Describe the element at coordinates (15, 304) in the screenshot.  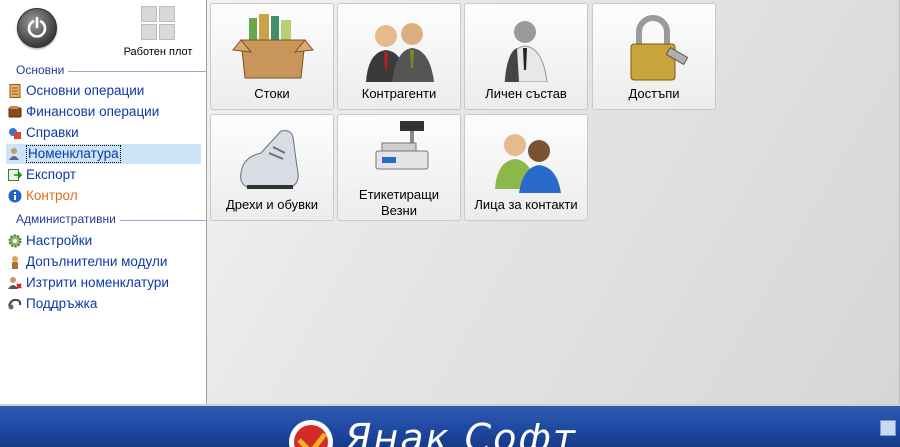
I see `support-headset-icon` at that location.